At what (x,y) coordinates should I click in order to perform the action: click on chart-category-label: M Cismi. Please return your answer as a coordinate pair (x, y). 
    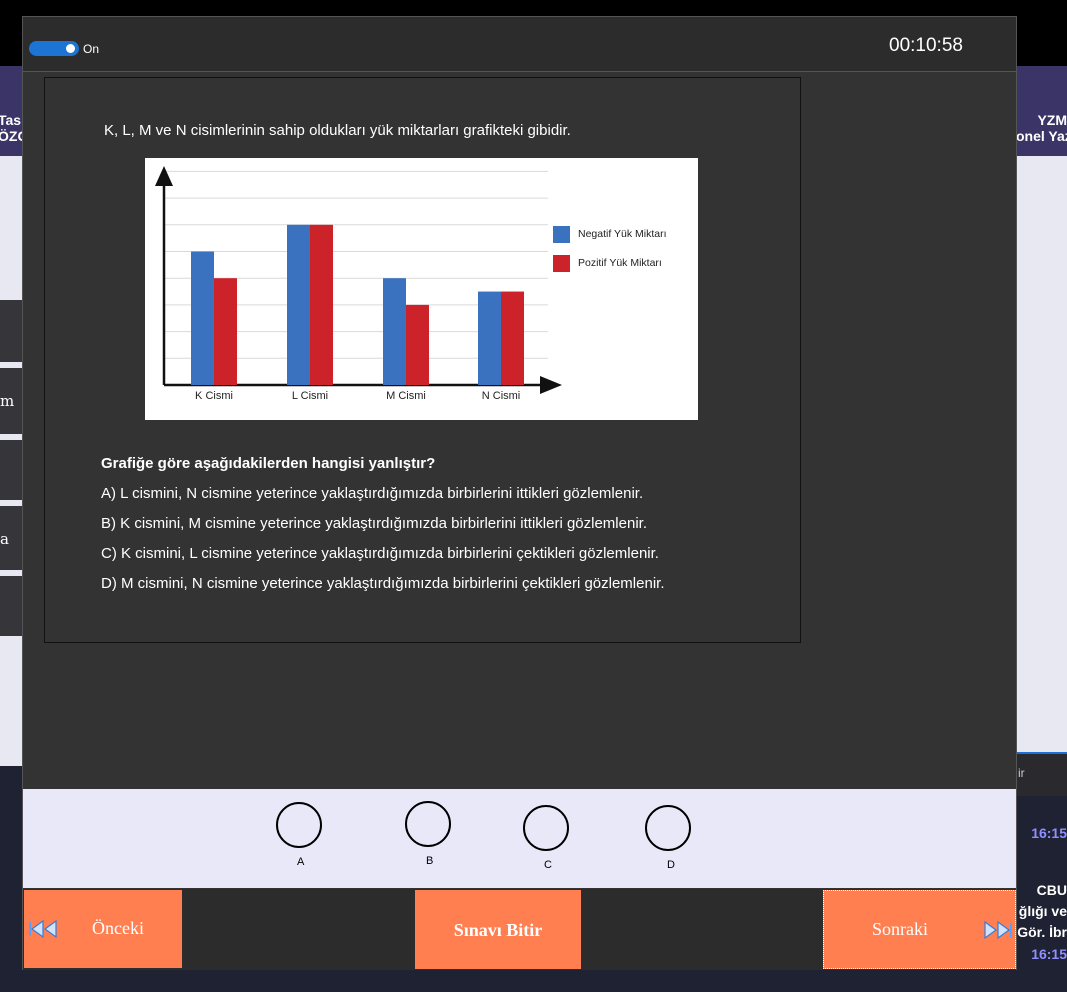
    Looking at the image, I should click on (406, 396).